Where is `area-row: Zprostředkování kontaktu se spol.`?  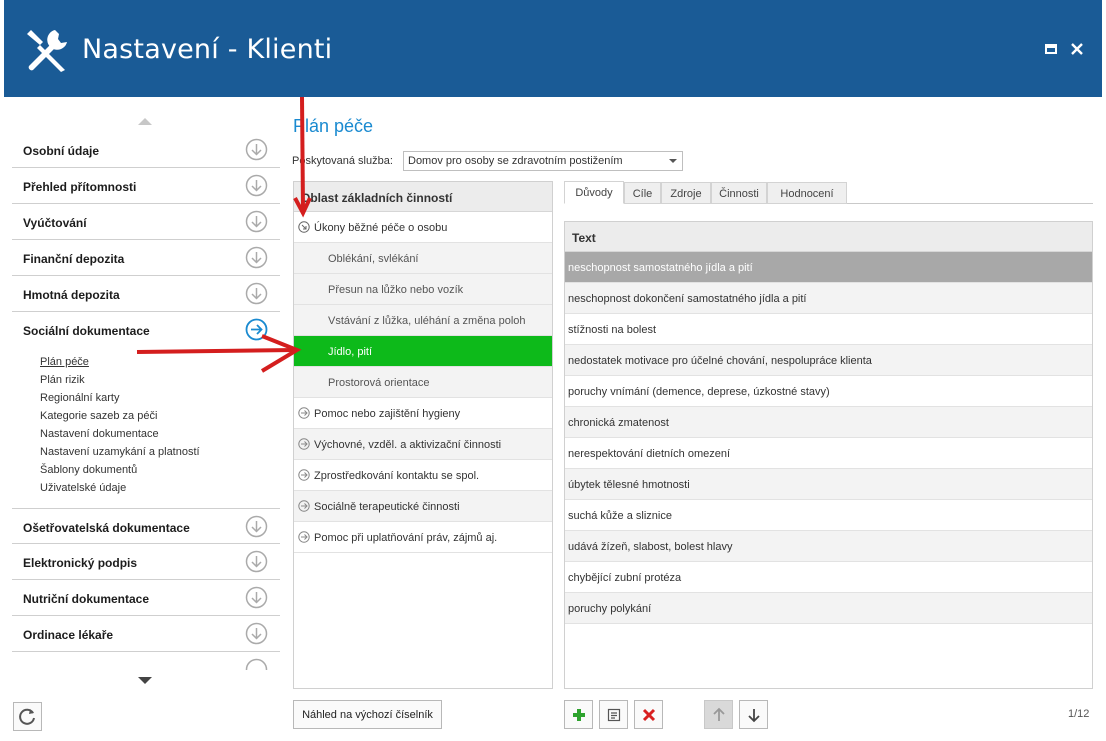
area-row: Zprostředkování kontaktu se spol. is located at coordinates (423, 475).